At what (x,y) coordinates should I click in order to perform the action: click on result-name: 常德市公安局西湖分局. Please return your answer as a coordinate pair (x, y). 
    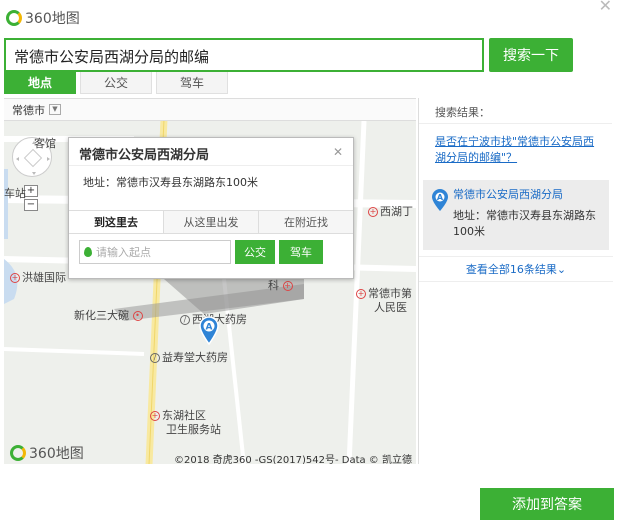
    Looking at the image, I should click on (527, 194).